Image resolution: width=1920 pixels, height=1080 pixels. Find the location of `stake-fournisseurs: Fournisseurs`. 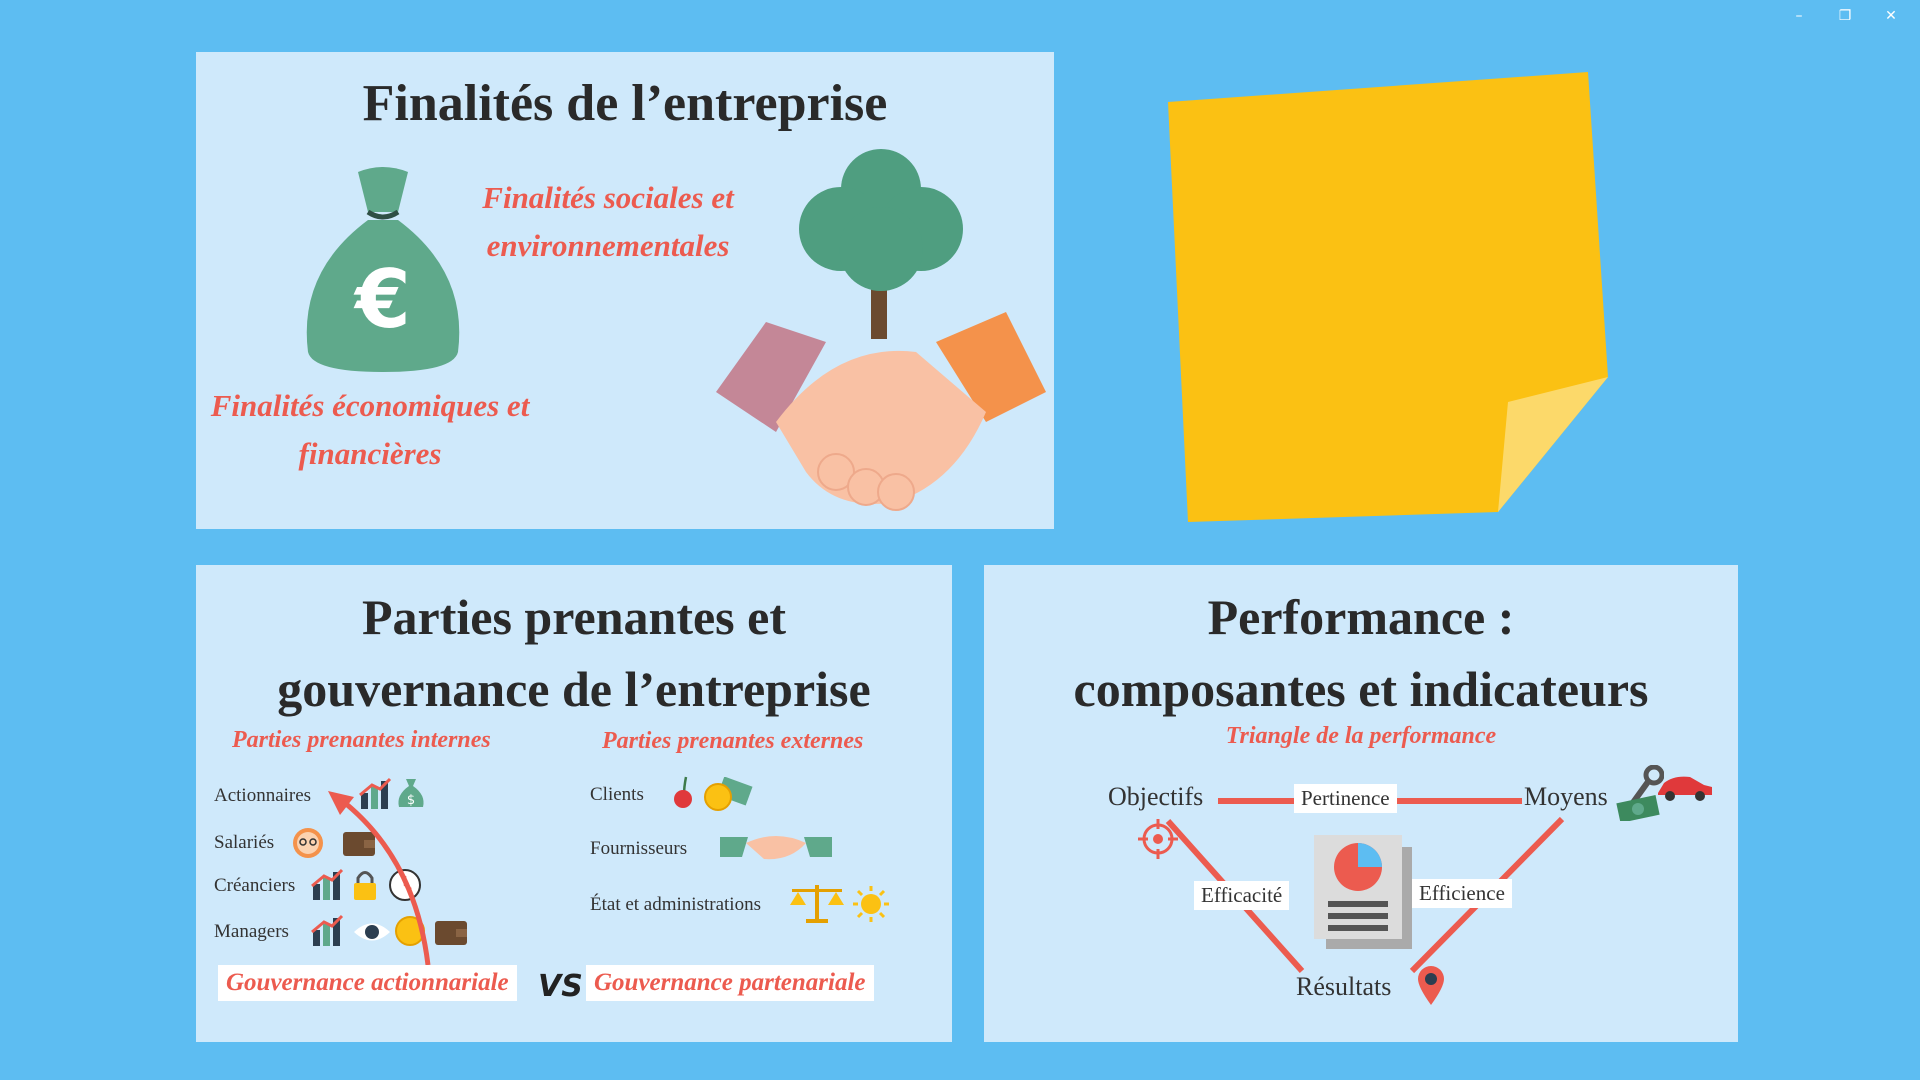

stake-fournisseurs: Fournisseurs is located at coordinates (639, 848).